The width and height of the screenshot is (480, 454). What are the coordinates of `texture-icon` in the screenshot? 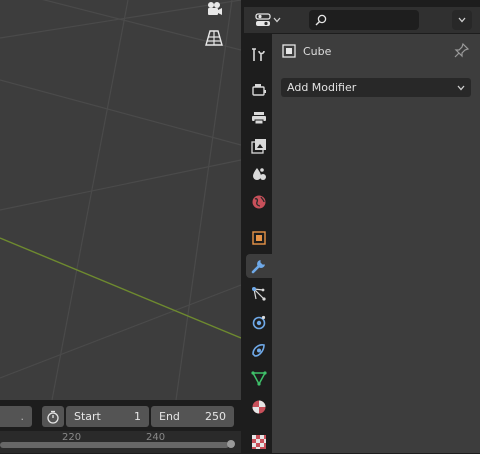 It's located at (259, 442).